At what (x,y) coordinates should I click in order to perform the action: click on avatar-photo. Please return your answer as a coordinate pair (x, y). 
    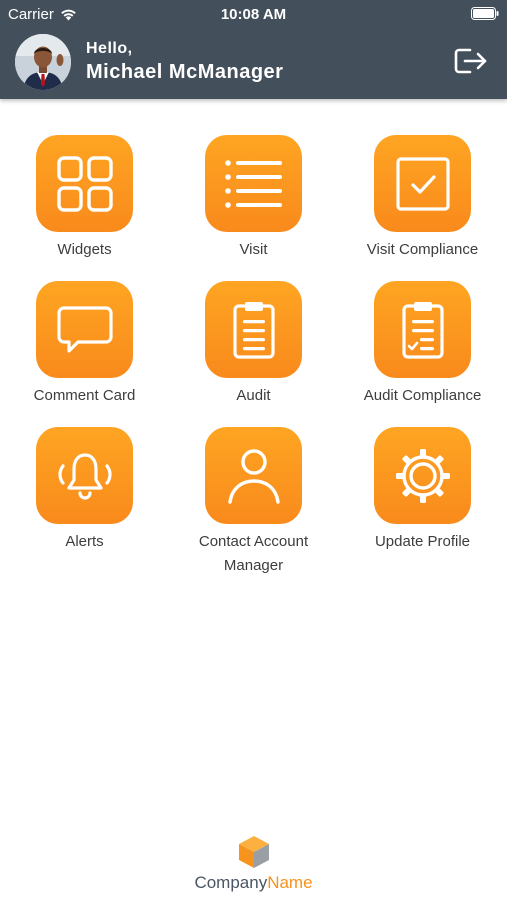
    Looking at the image, I should click on (43, 62).